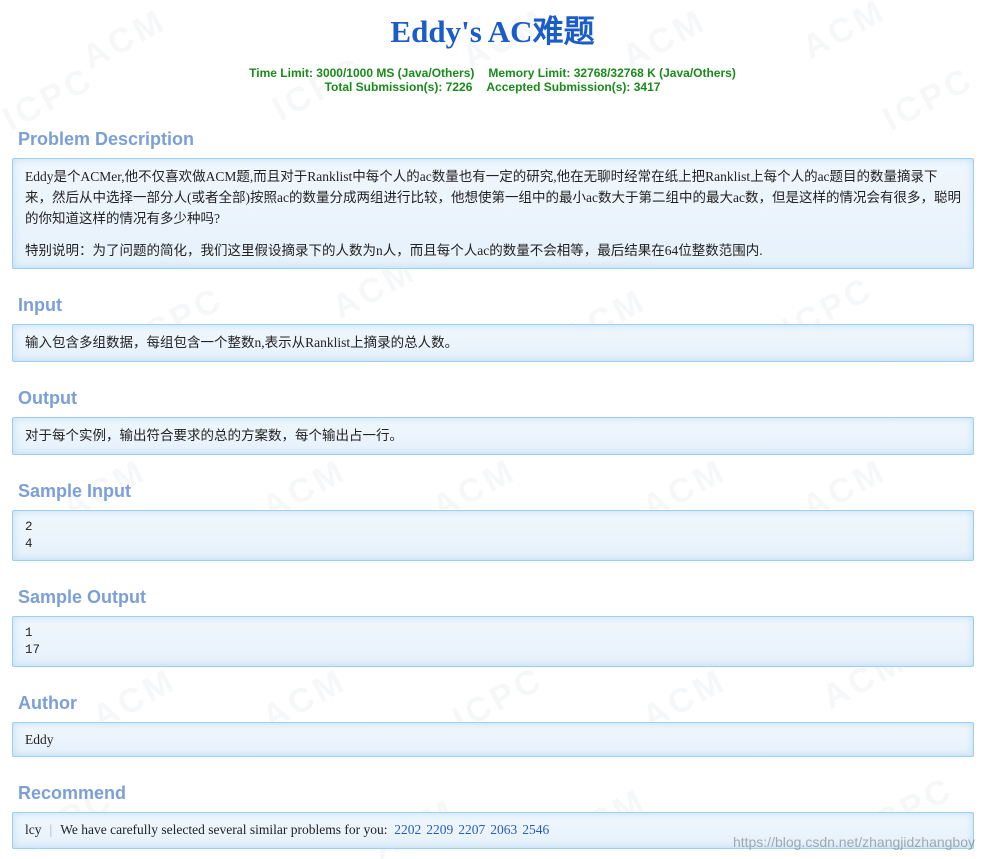 This screenshot has height=859, width=985. I want to click on recommend-heading: Recommend, so click(72, 793).